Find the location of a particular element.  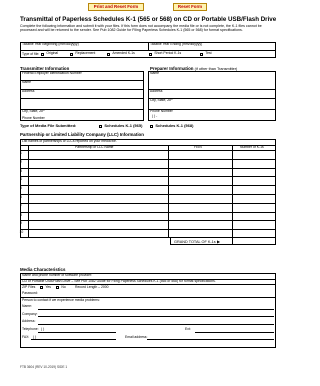

file-type-label: Type of file: is located at coordinates (31, 53).